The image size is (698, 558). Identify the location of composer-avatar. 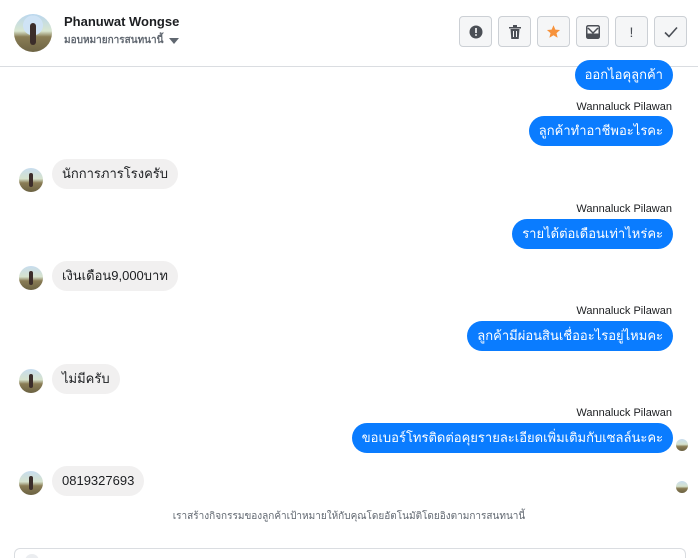
(32, 556).